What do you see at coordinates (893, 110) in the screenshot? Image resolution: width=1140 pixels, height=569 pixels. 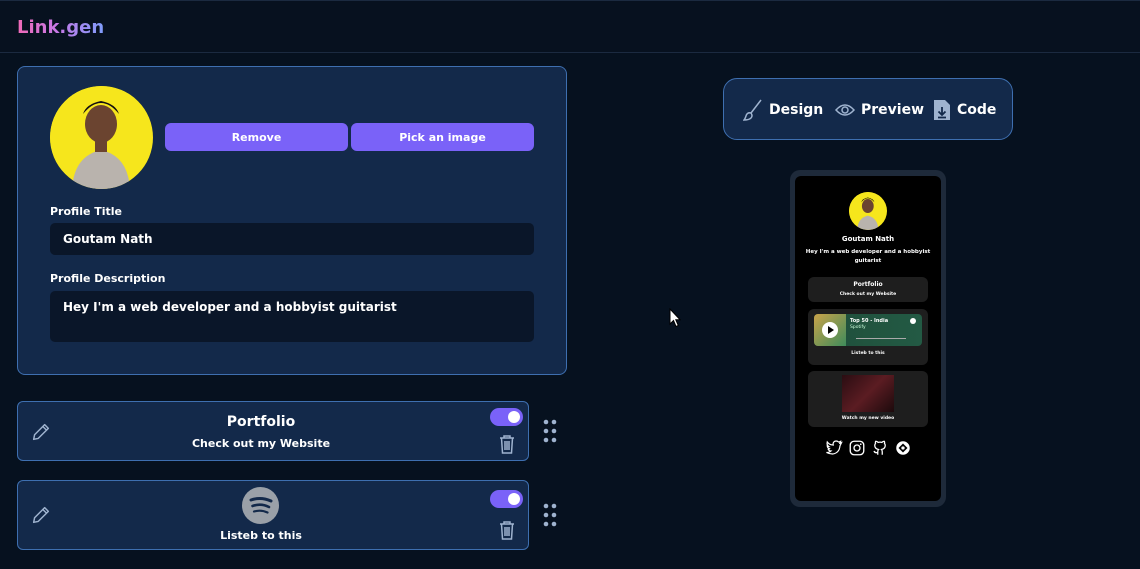 I see `tab-preview-label: Preview` at bounding box center [893, 110].